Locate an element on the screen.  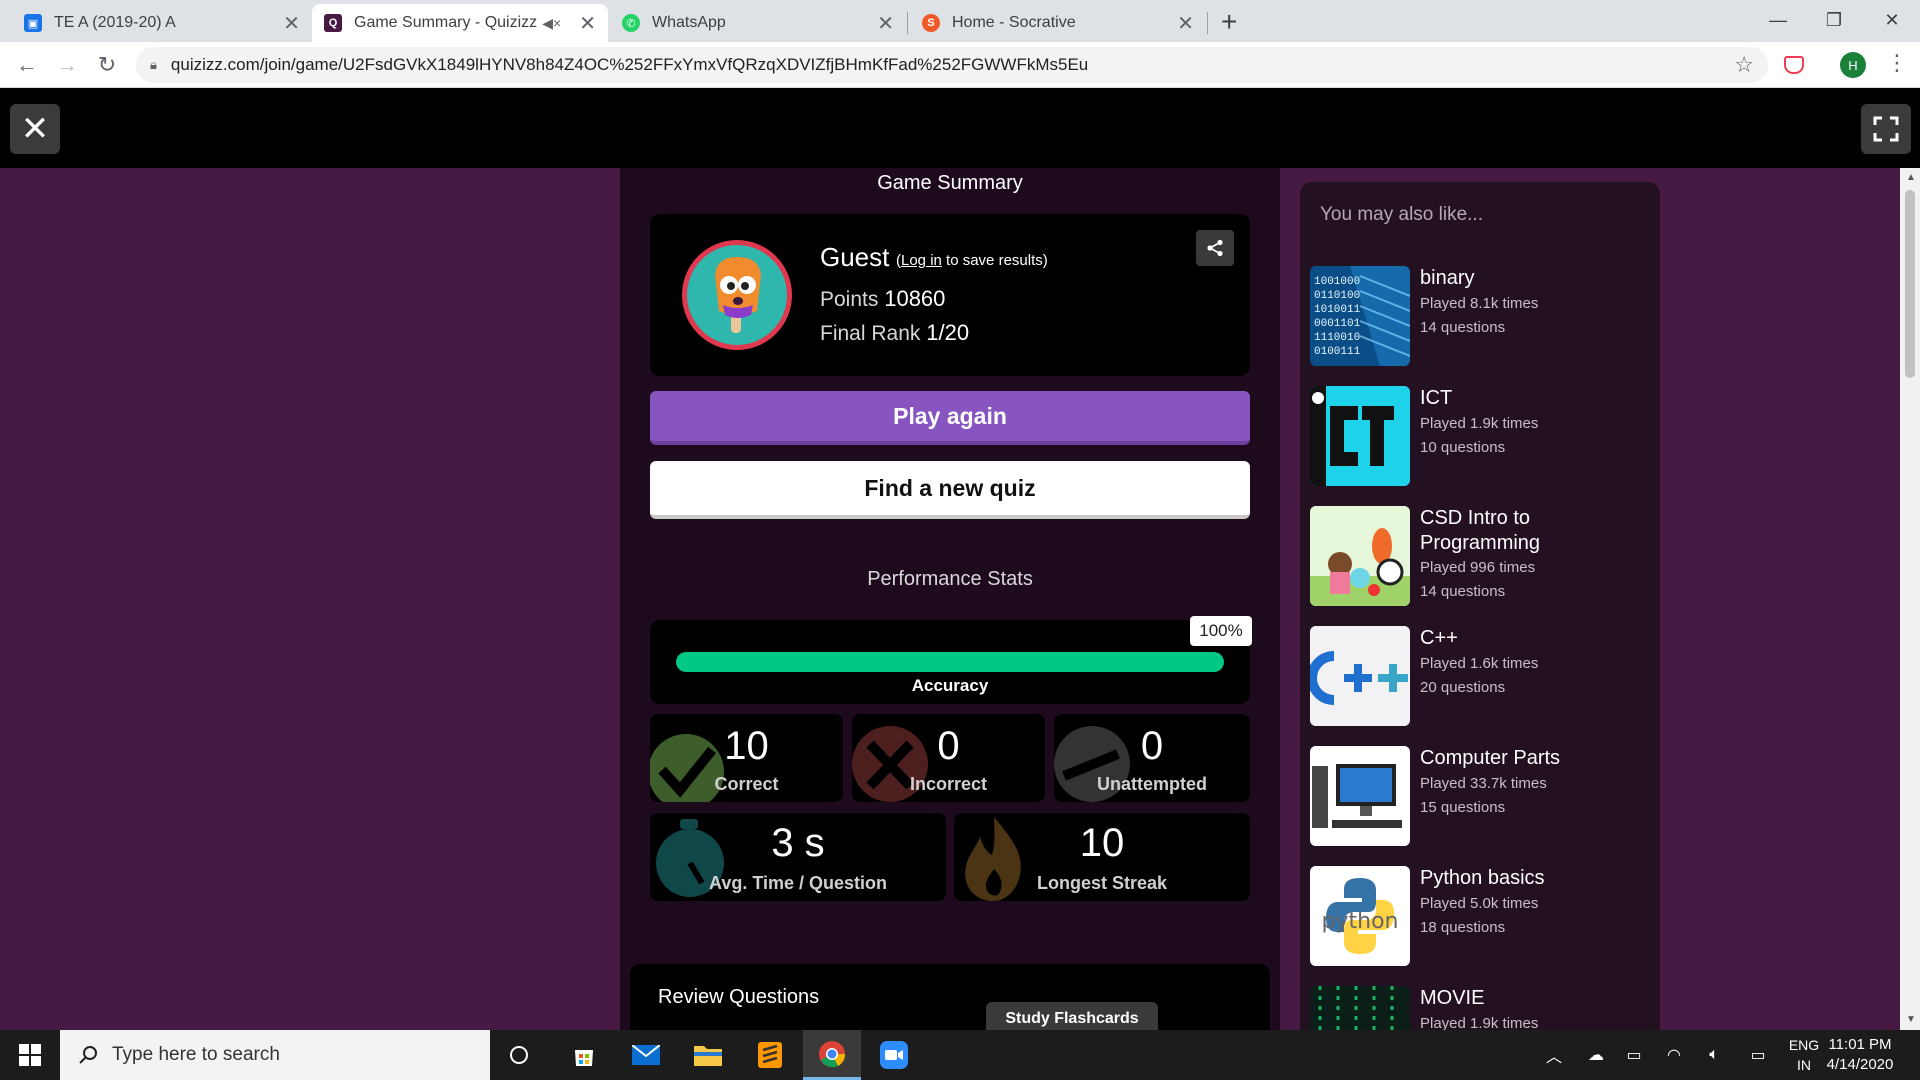
volume-icon: 🔈︎ is located at coordinates (1714, 1055).